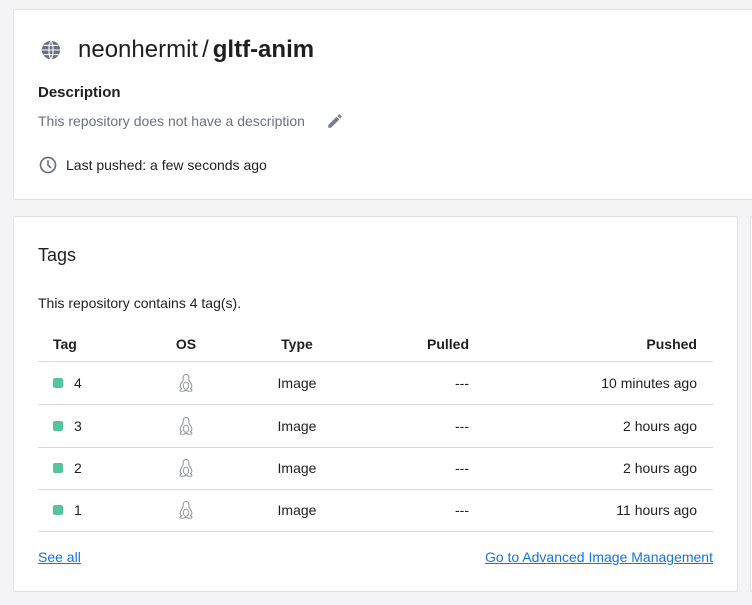 This screenshot has height=605, width=752. I want to click on column-header-pushed: Pushed, so click(671, 344).